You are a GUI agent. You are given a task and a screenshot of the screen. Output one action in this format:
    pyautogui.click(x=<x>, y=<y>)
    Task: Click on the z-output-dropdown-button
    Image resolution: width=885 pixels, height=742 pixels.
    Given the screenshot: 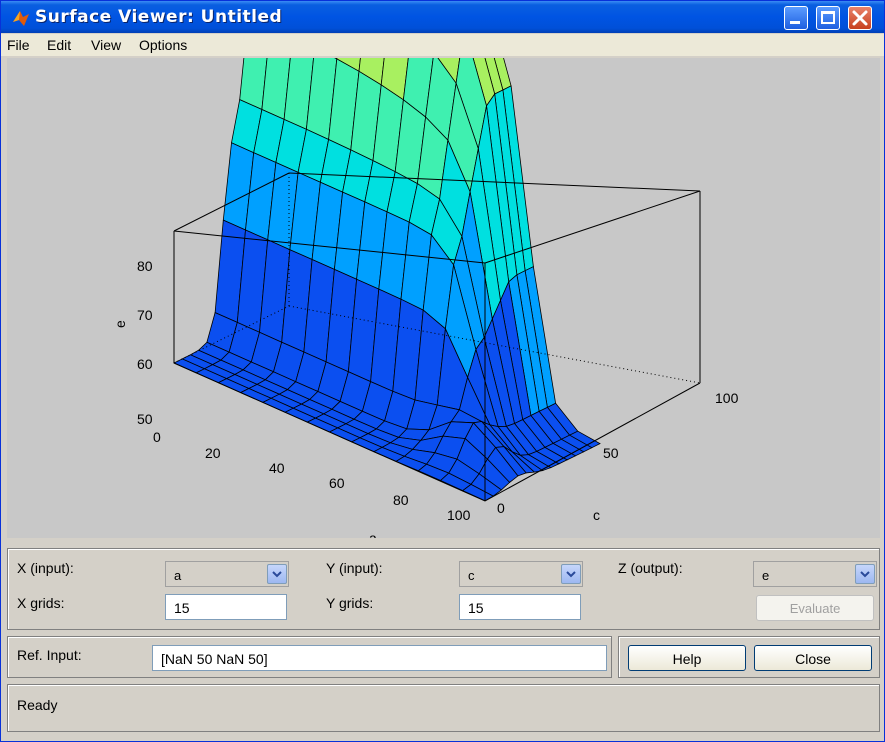 What is the action you would take?
    pyautogui.click(x=865, y=574)
    